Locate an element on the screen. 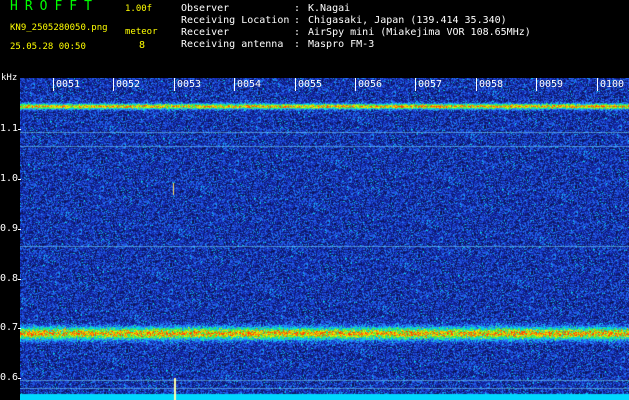  app-title: HROFFT is located at coordinates (54, 7).